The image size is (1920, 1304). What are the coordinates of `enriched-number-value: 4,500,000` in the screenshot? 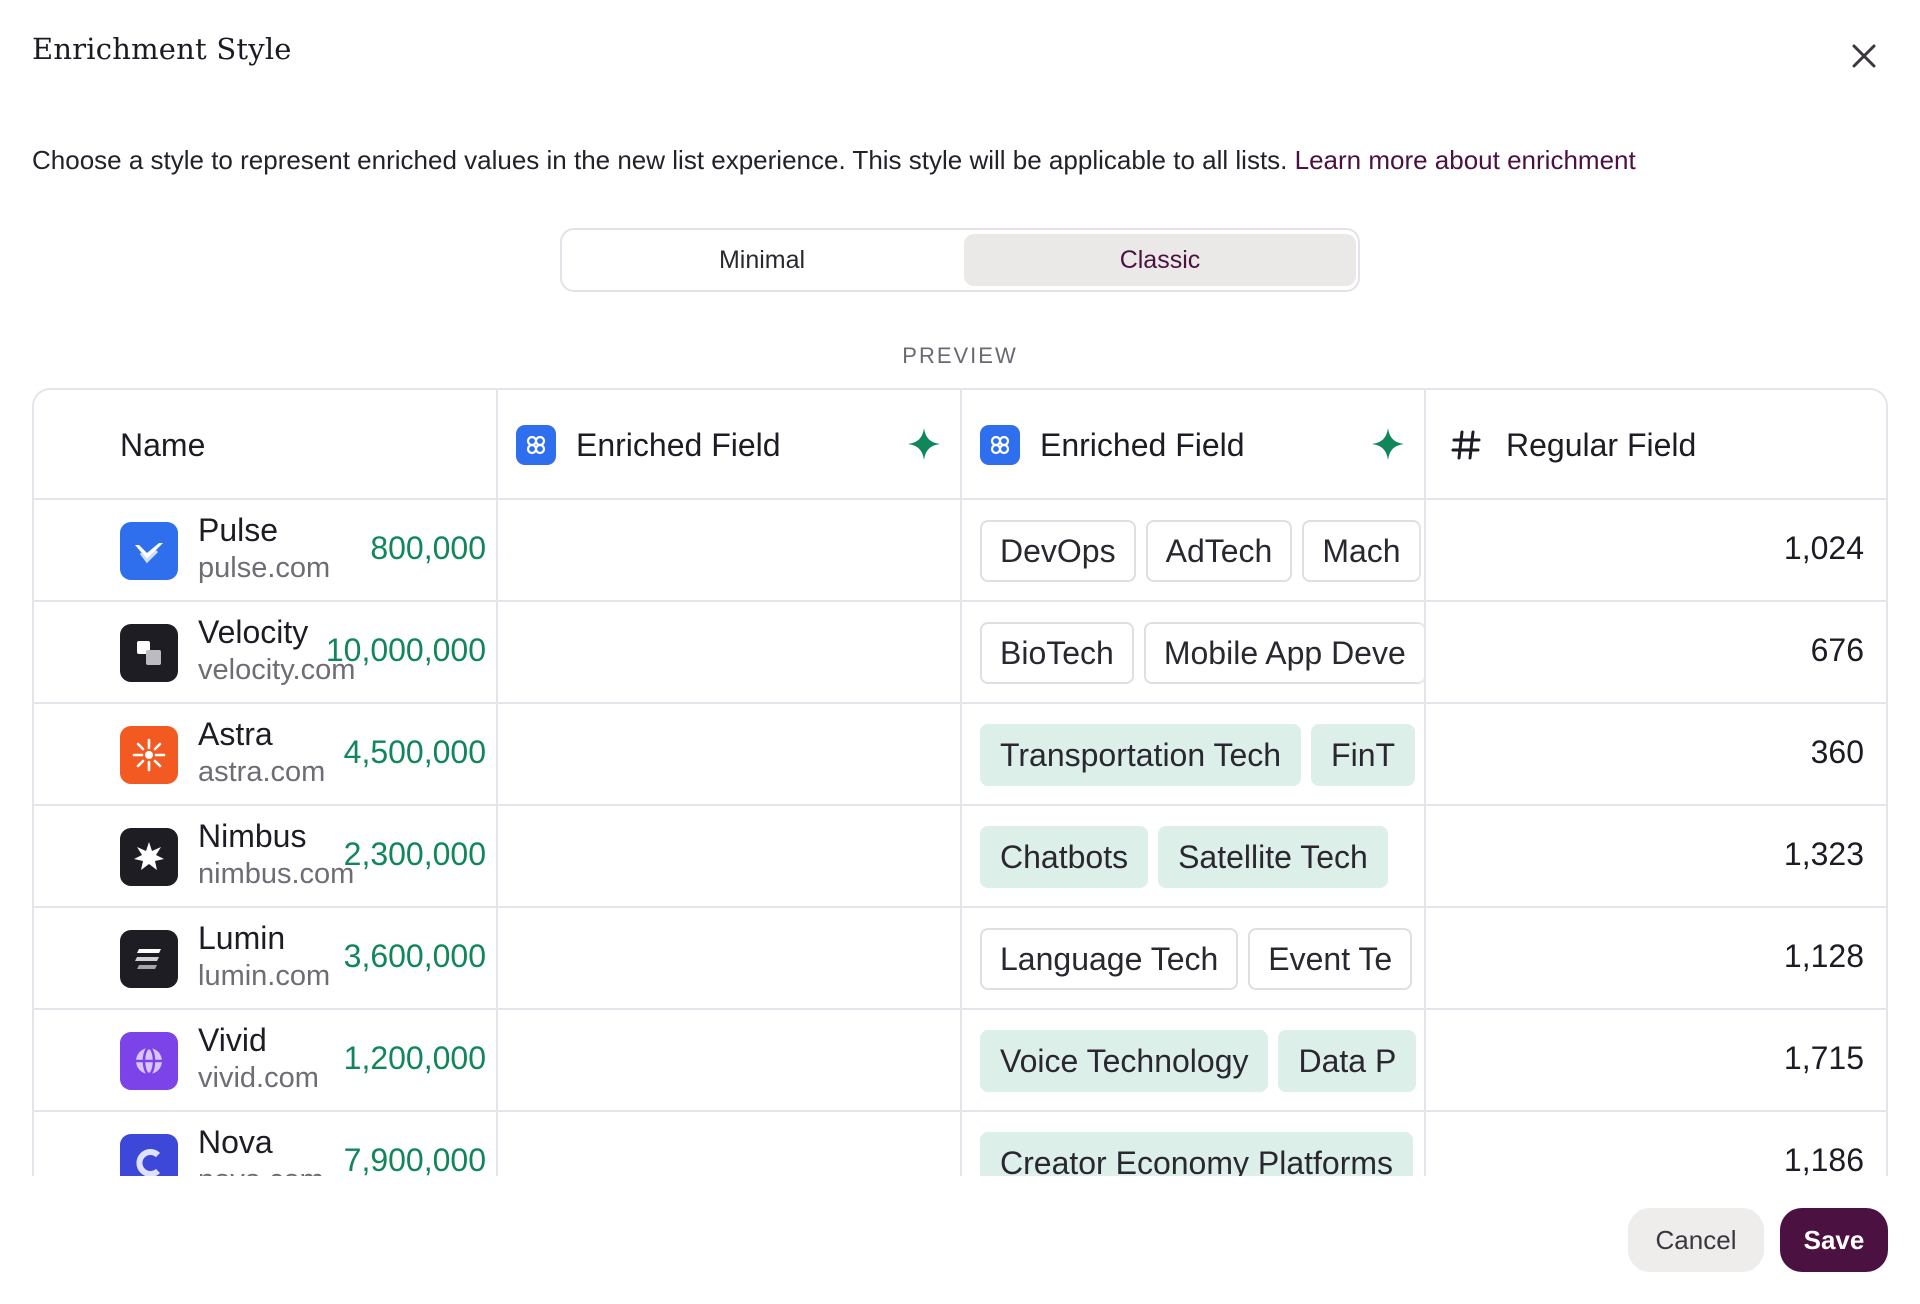 It's located at (414, 752).